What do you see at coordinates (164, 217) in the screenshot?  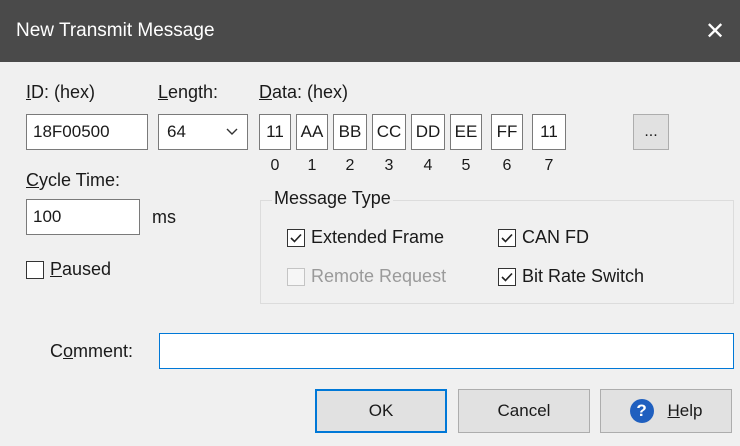 I see `cycle-time-unit: ms` at bounding box center [164, 217].